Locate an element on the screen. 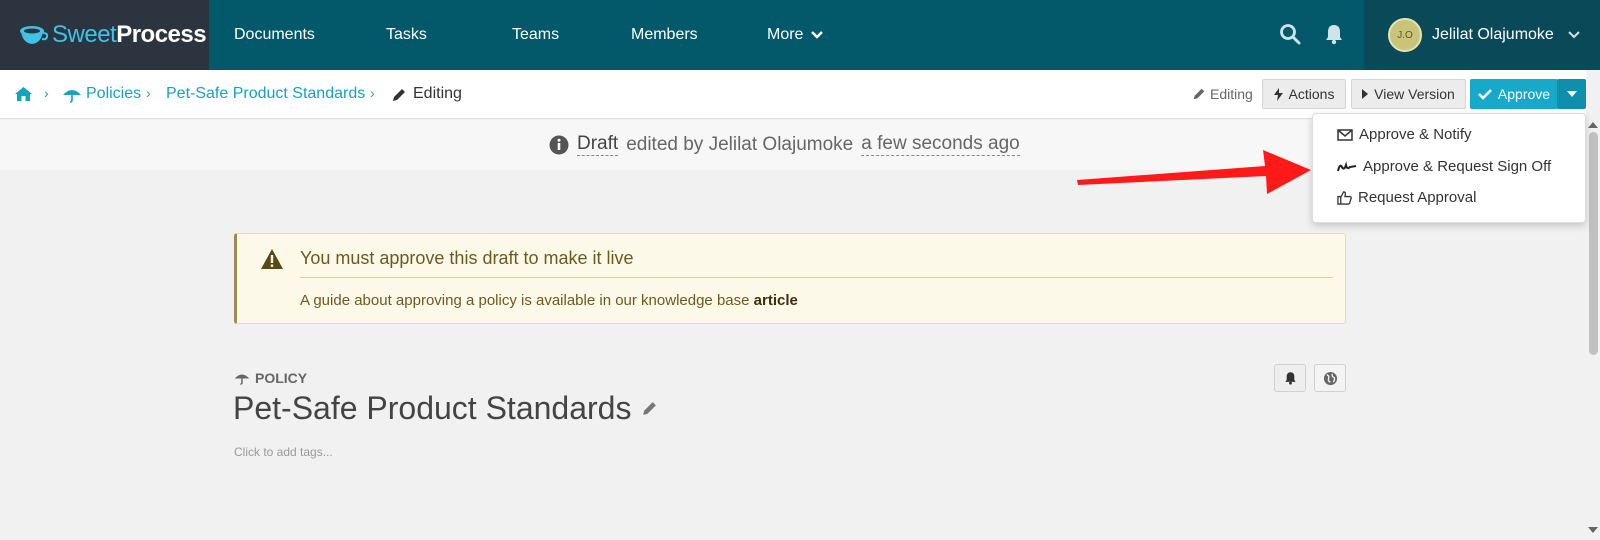 This screenshot has width=1600, height=540. policy-title-text: Pet-Safe Product Standards is located at coordinates (432, 408).